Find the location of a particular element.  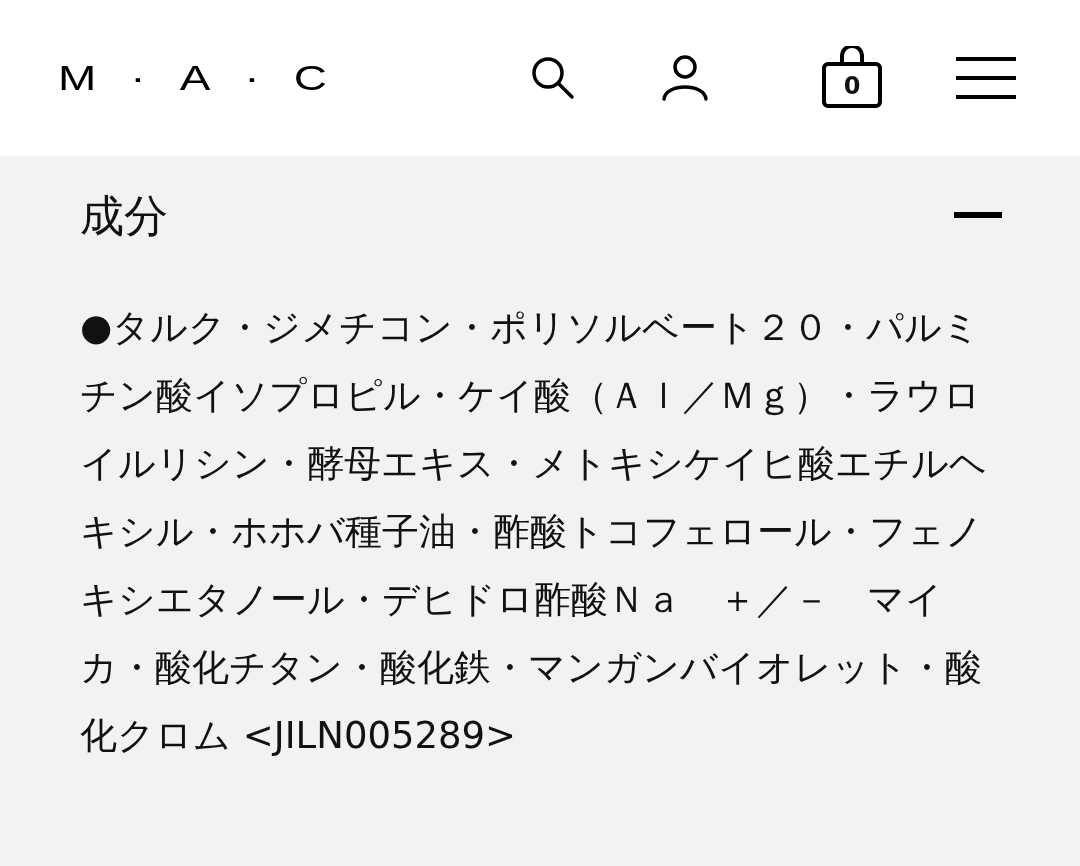

section-title: 成分 is located at coordinates (124, 215).